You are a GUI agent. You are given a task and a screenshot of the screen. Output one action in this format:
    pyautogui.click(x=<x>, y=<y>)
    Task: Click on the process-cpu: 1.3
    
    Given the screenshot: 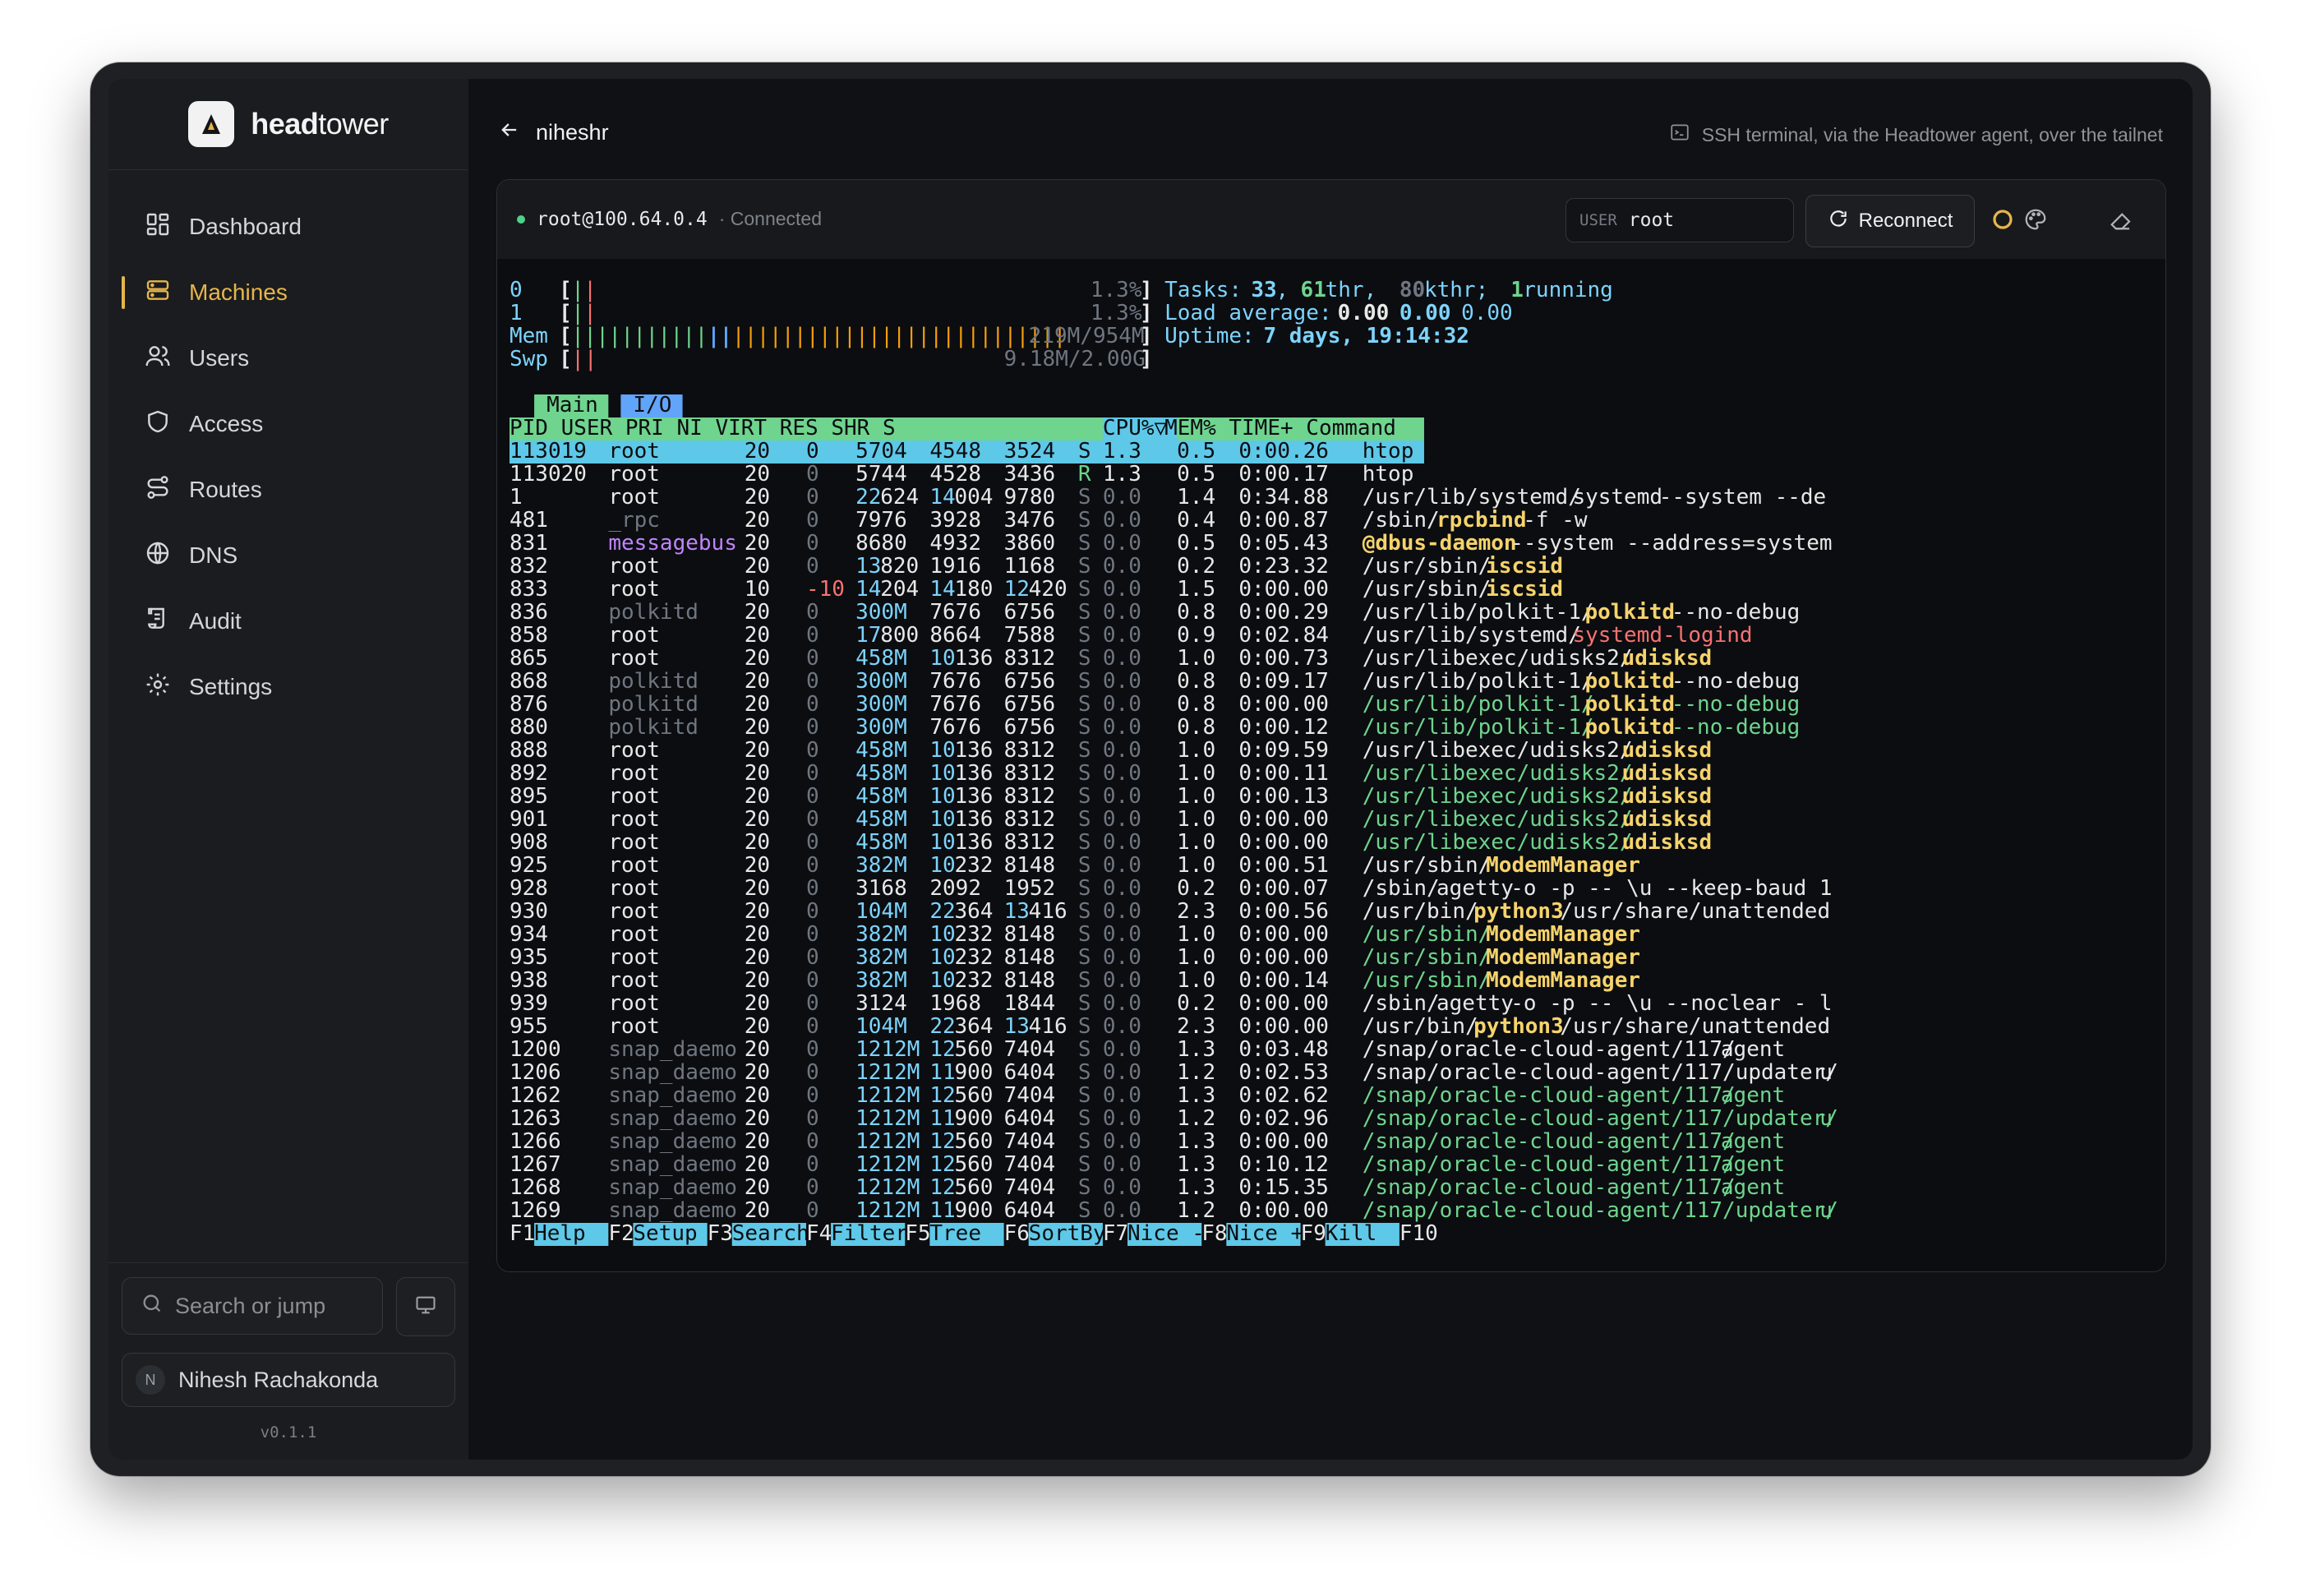 What is the action you would take?
    pyautogui.click(x=1122, y=452)
    